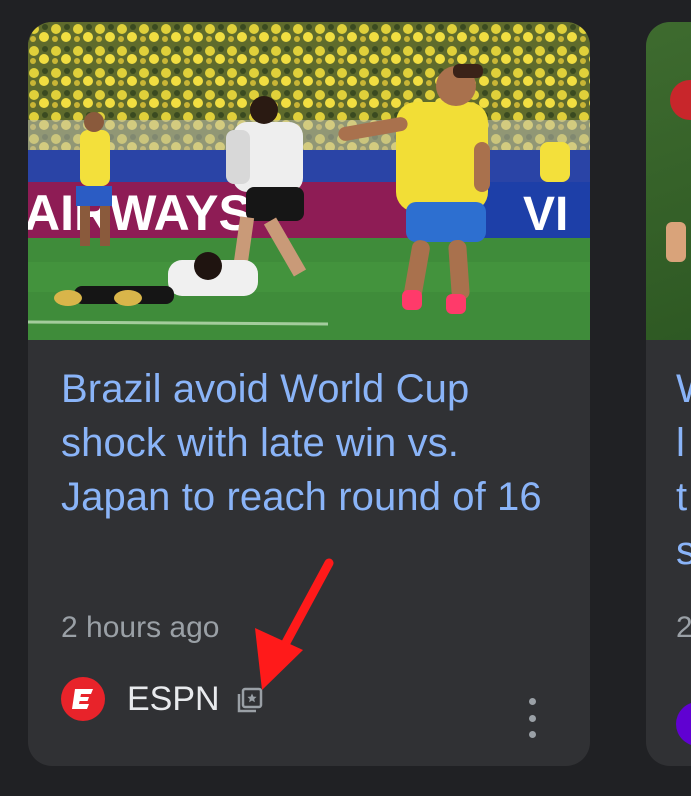  What do you see at coordinates (173, 698) in the screenshot?
I see `source-name: ESPN` at bounding box center [173, 698].